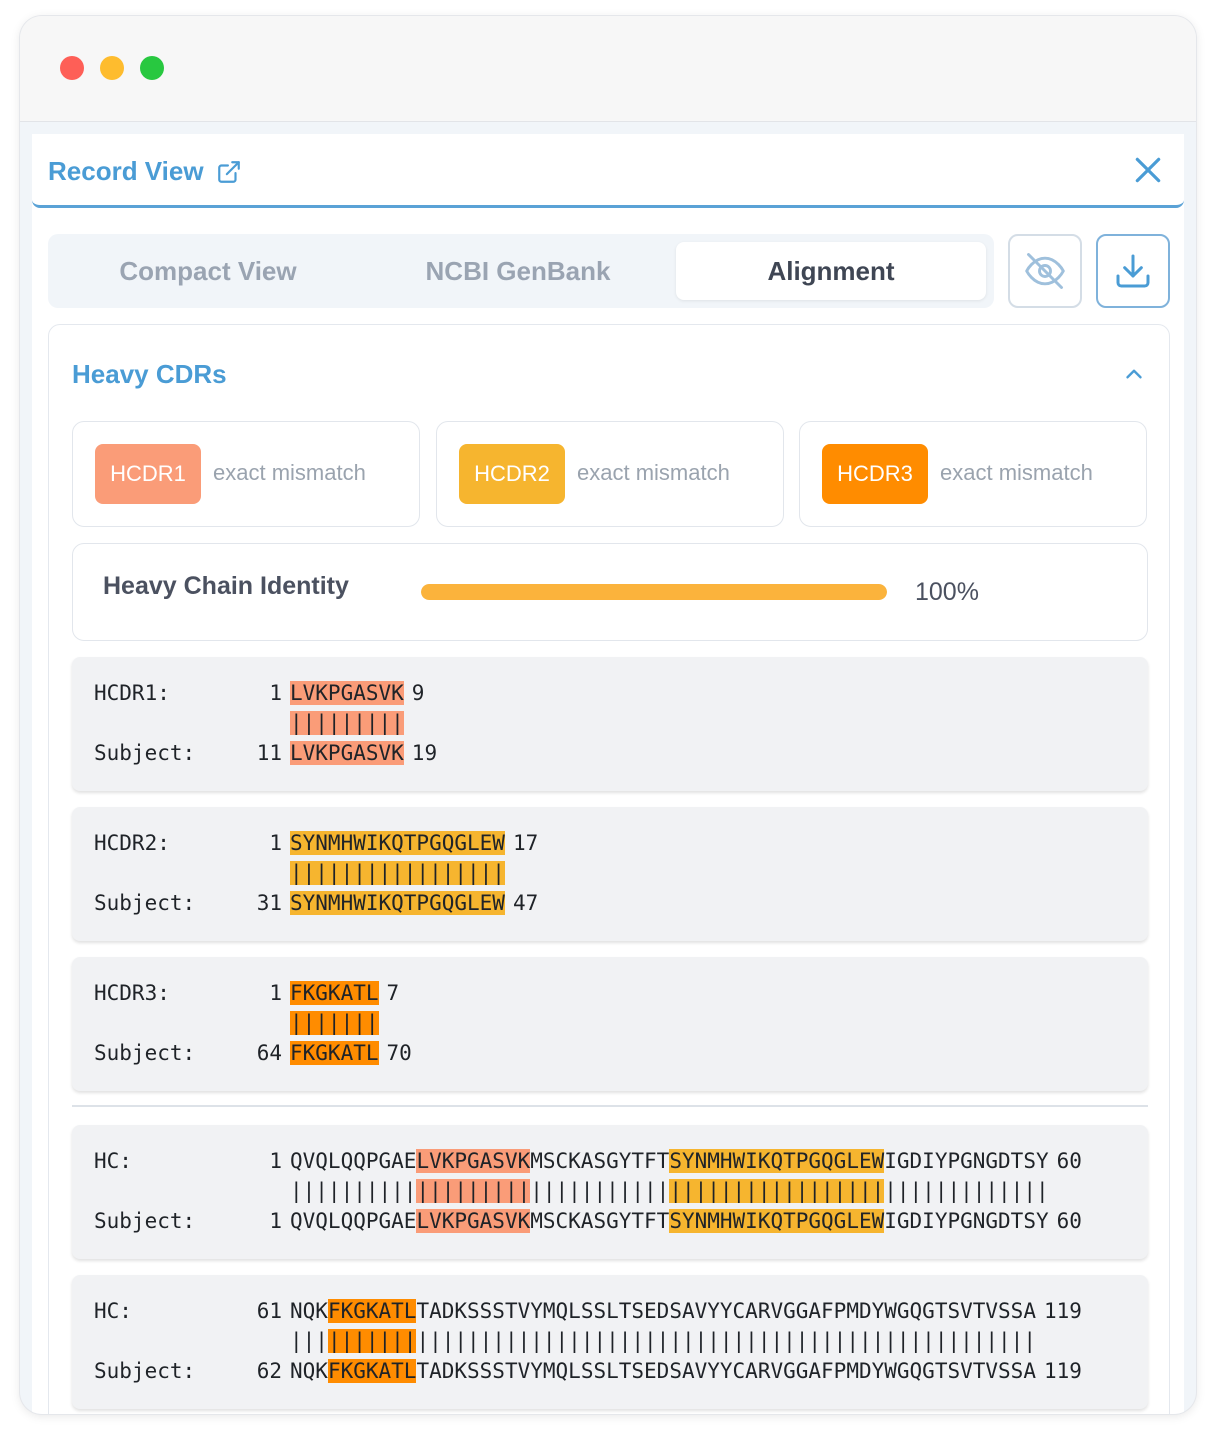 This screenshot has width=1218, height=1434. I want to click on toggle-visibility-button, so click(1045, 271).